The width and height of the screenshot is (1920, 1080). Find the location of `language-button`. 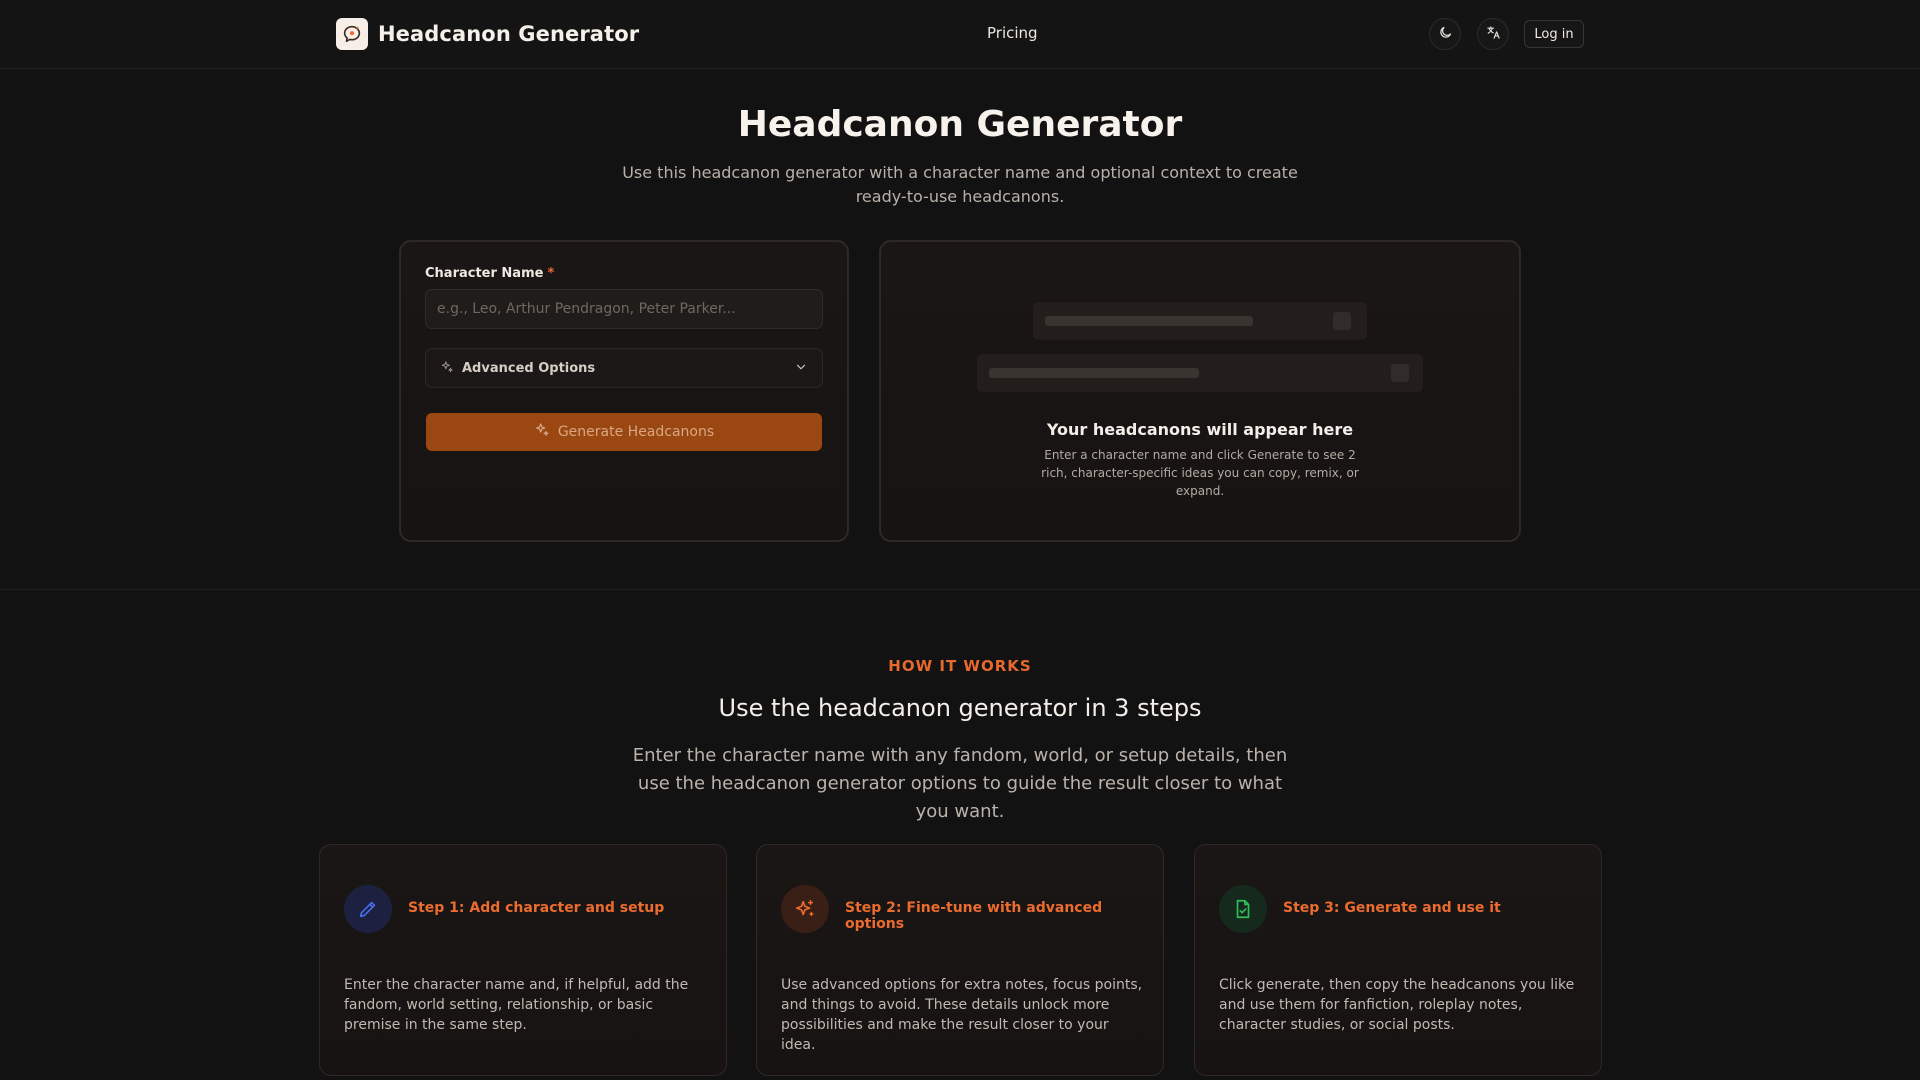

language-button is located at coordinates (1493, 34).